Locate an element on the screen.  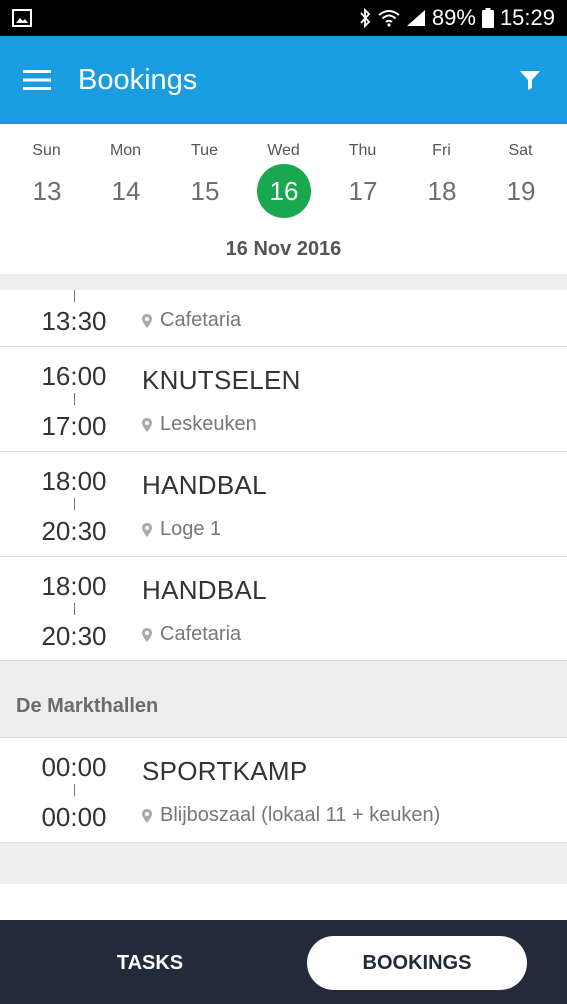
booking-start-time: 00:00 is located at coordinates (74, 767).